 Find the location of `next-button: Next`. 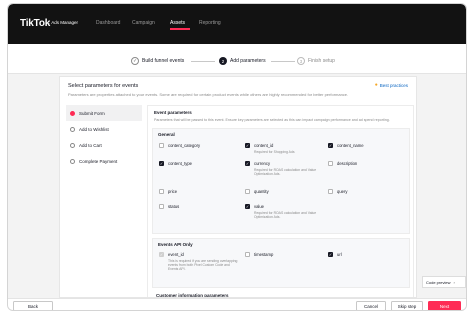

next-button: Next is located at coordinates (444, 305).